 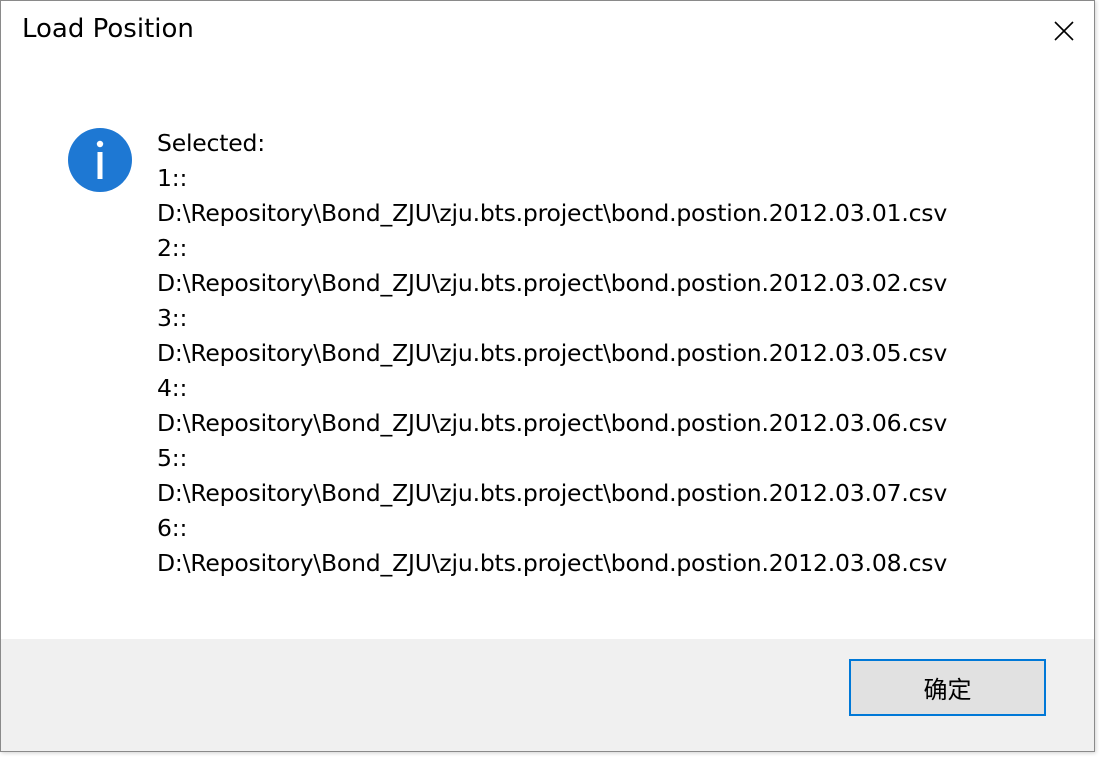 I want to click on message-item-index: 5::, so click(x=172, y=458).